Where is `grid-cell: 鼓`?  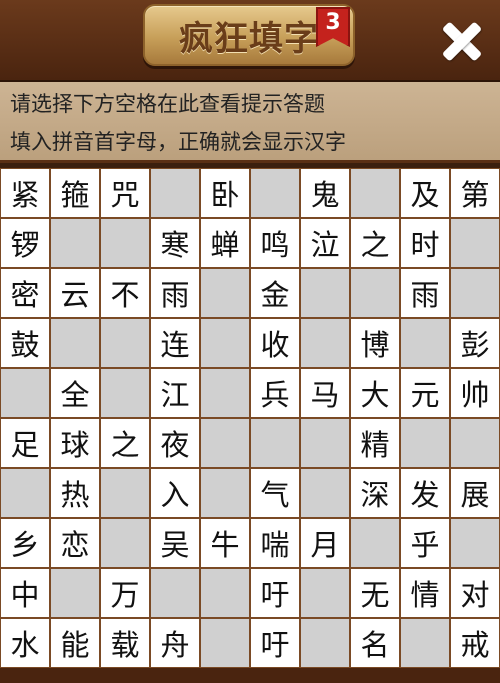 grid-cell: 鼓 is located at coordinates (25, 343).